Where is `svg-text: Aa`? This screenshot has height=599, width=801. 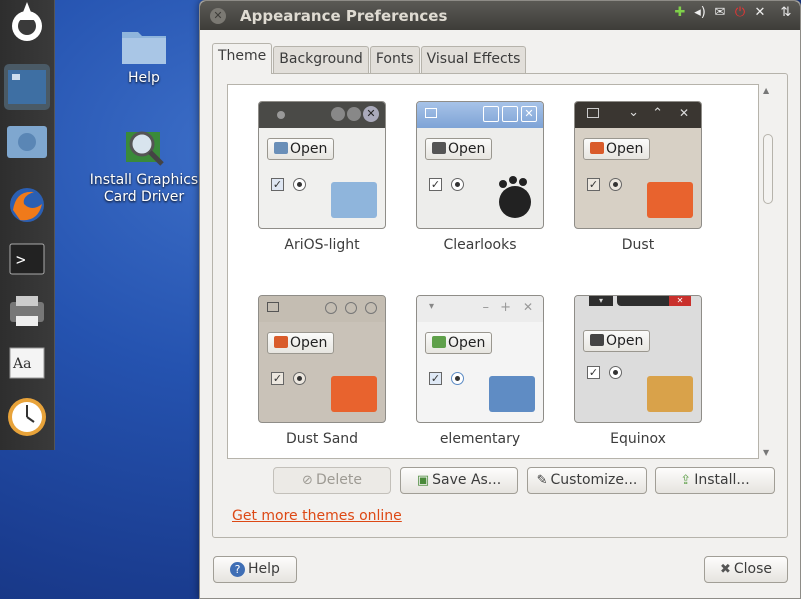 svg-text: Aa is located at coordinates (21, 364).